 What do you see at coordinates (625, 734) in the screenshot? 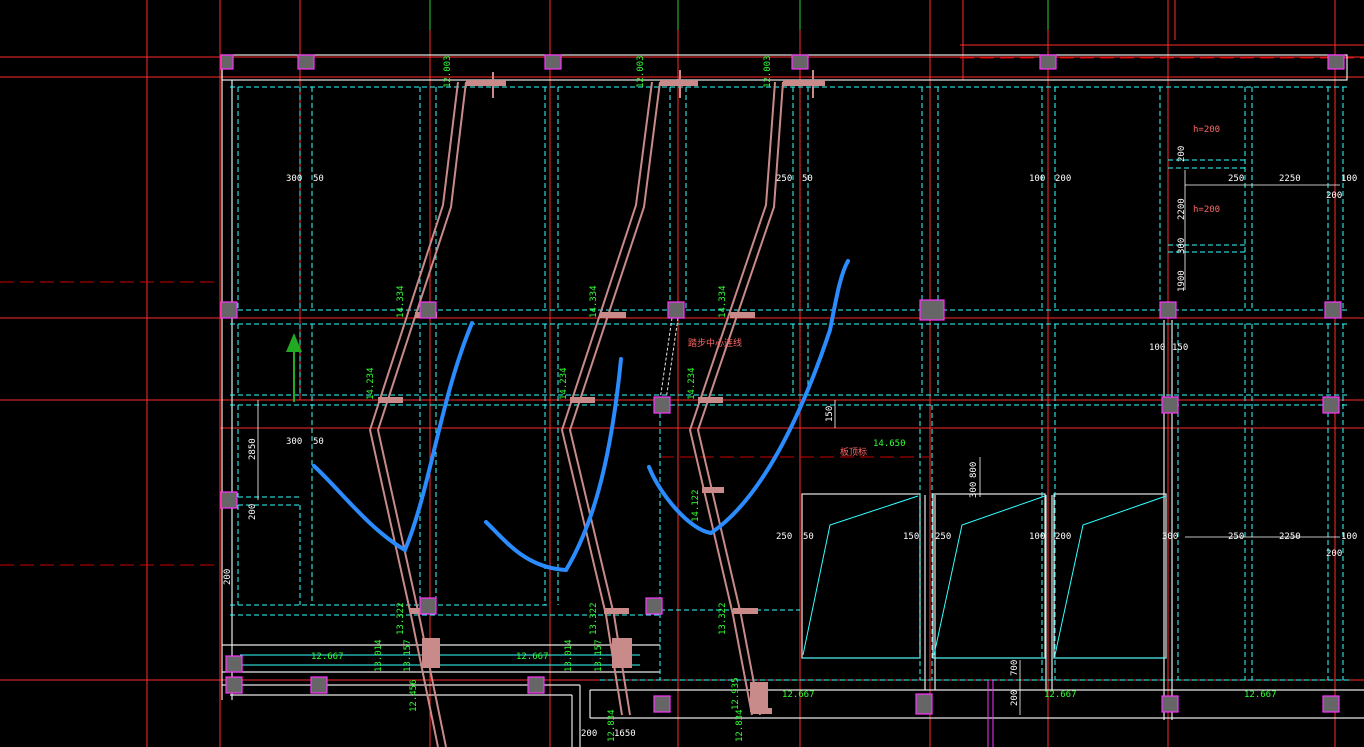
I see `dim-label: 1650` at bounding box center [625, 734].